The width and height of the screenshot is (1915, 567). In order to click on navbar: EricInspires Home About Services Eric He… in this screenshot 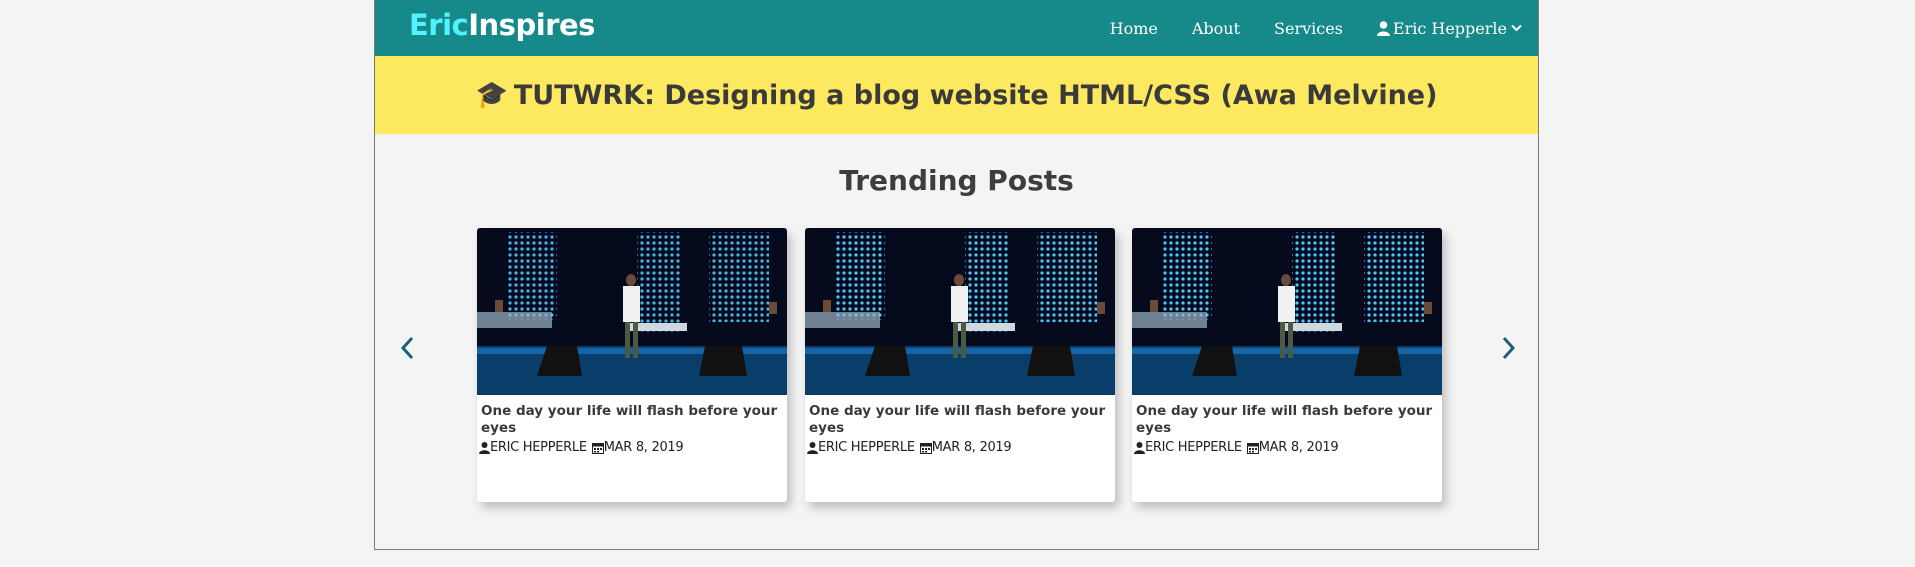, I will do `click(956, 28)`.